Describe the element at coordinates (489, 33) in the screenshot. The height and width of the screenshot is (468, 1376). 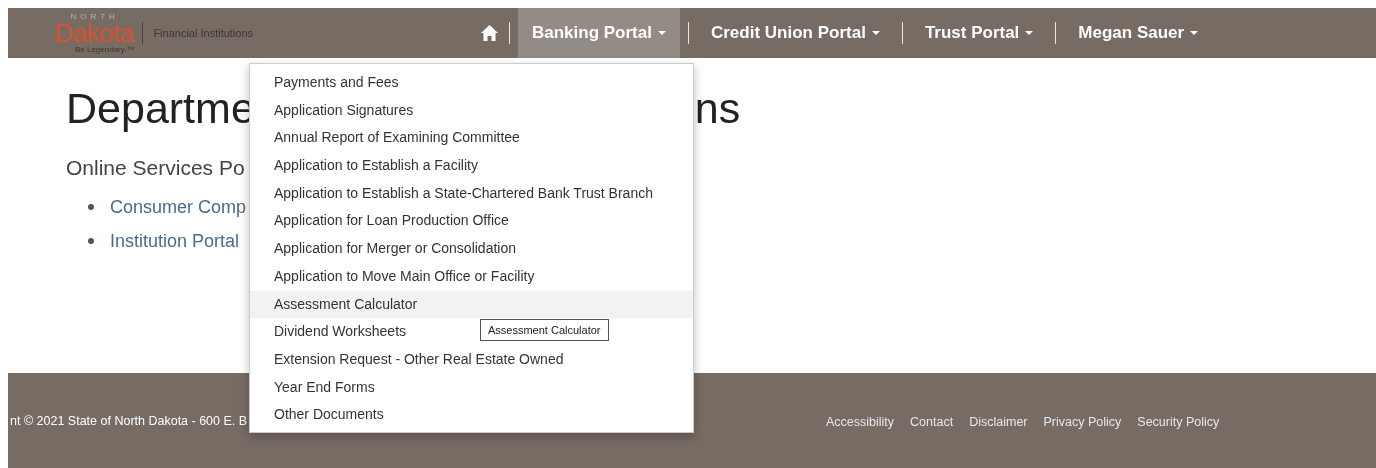
I see `home-icon` at that location.